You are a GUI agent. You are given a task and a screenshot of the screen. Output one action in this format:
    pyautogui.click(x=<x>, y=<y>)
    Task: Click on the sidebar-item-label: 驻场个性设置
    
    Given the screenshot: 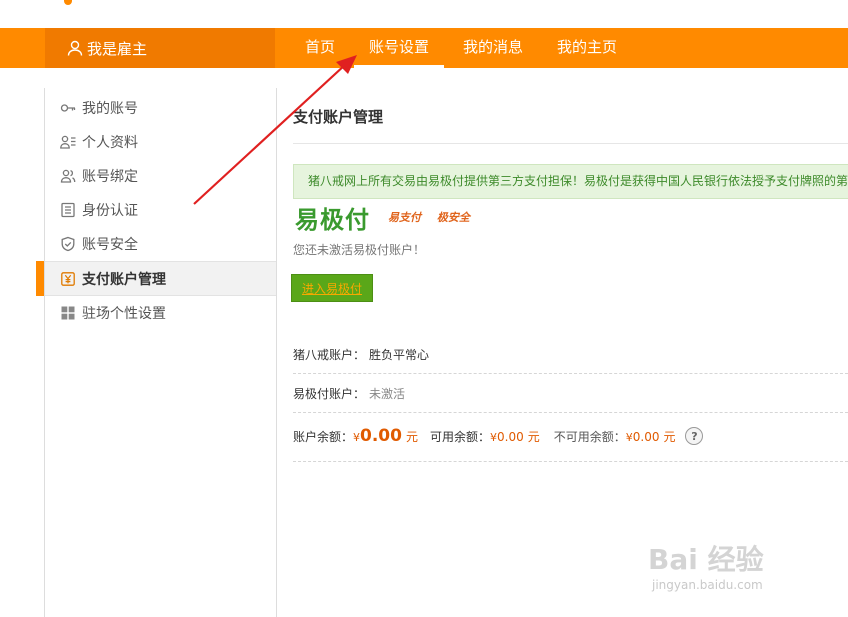 What is the action you would take?
    pyautogui.click(x=124, y=314)
    